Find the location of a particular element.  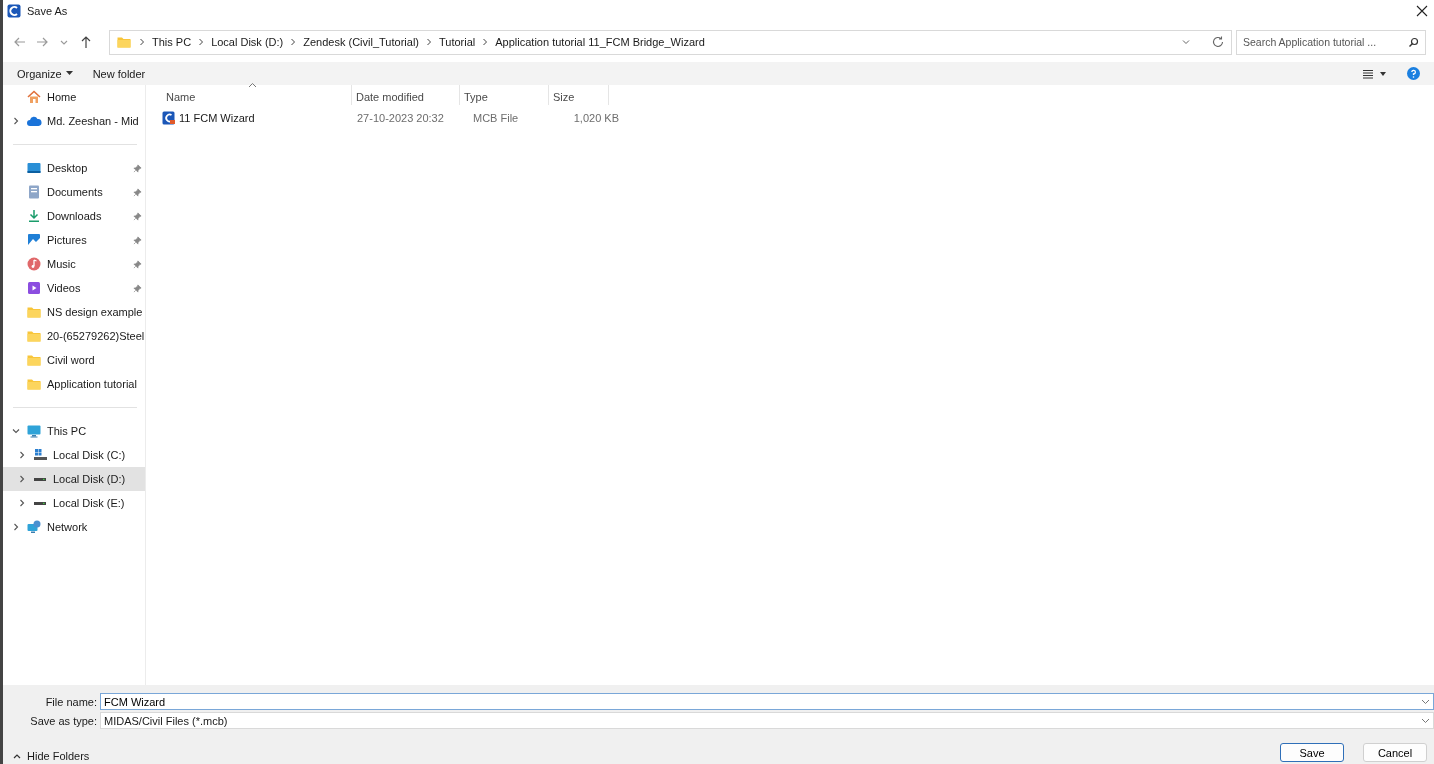

window-title: Save As is located at coordinates (47, 11).